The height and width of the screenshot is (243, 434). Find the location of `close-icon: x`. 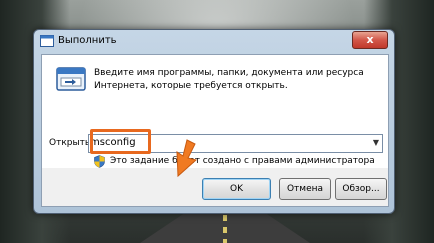

close-icon: x is located at coordinates (370, 39).